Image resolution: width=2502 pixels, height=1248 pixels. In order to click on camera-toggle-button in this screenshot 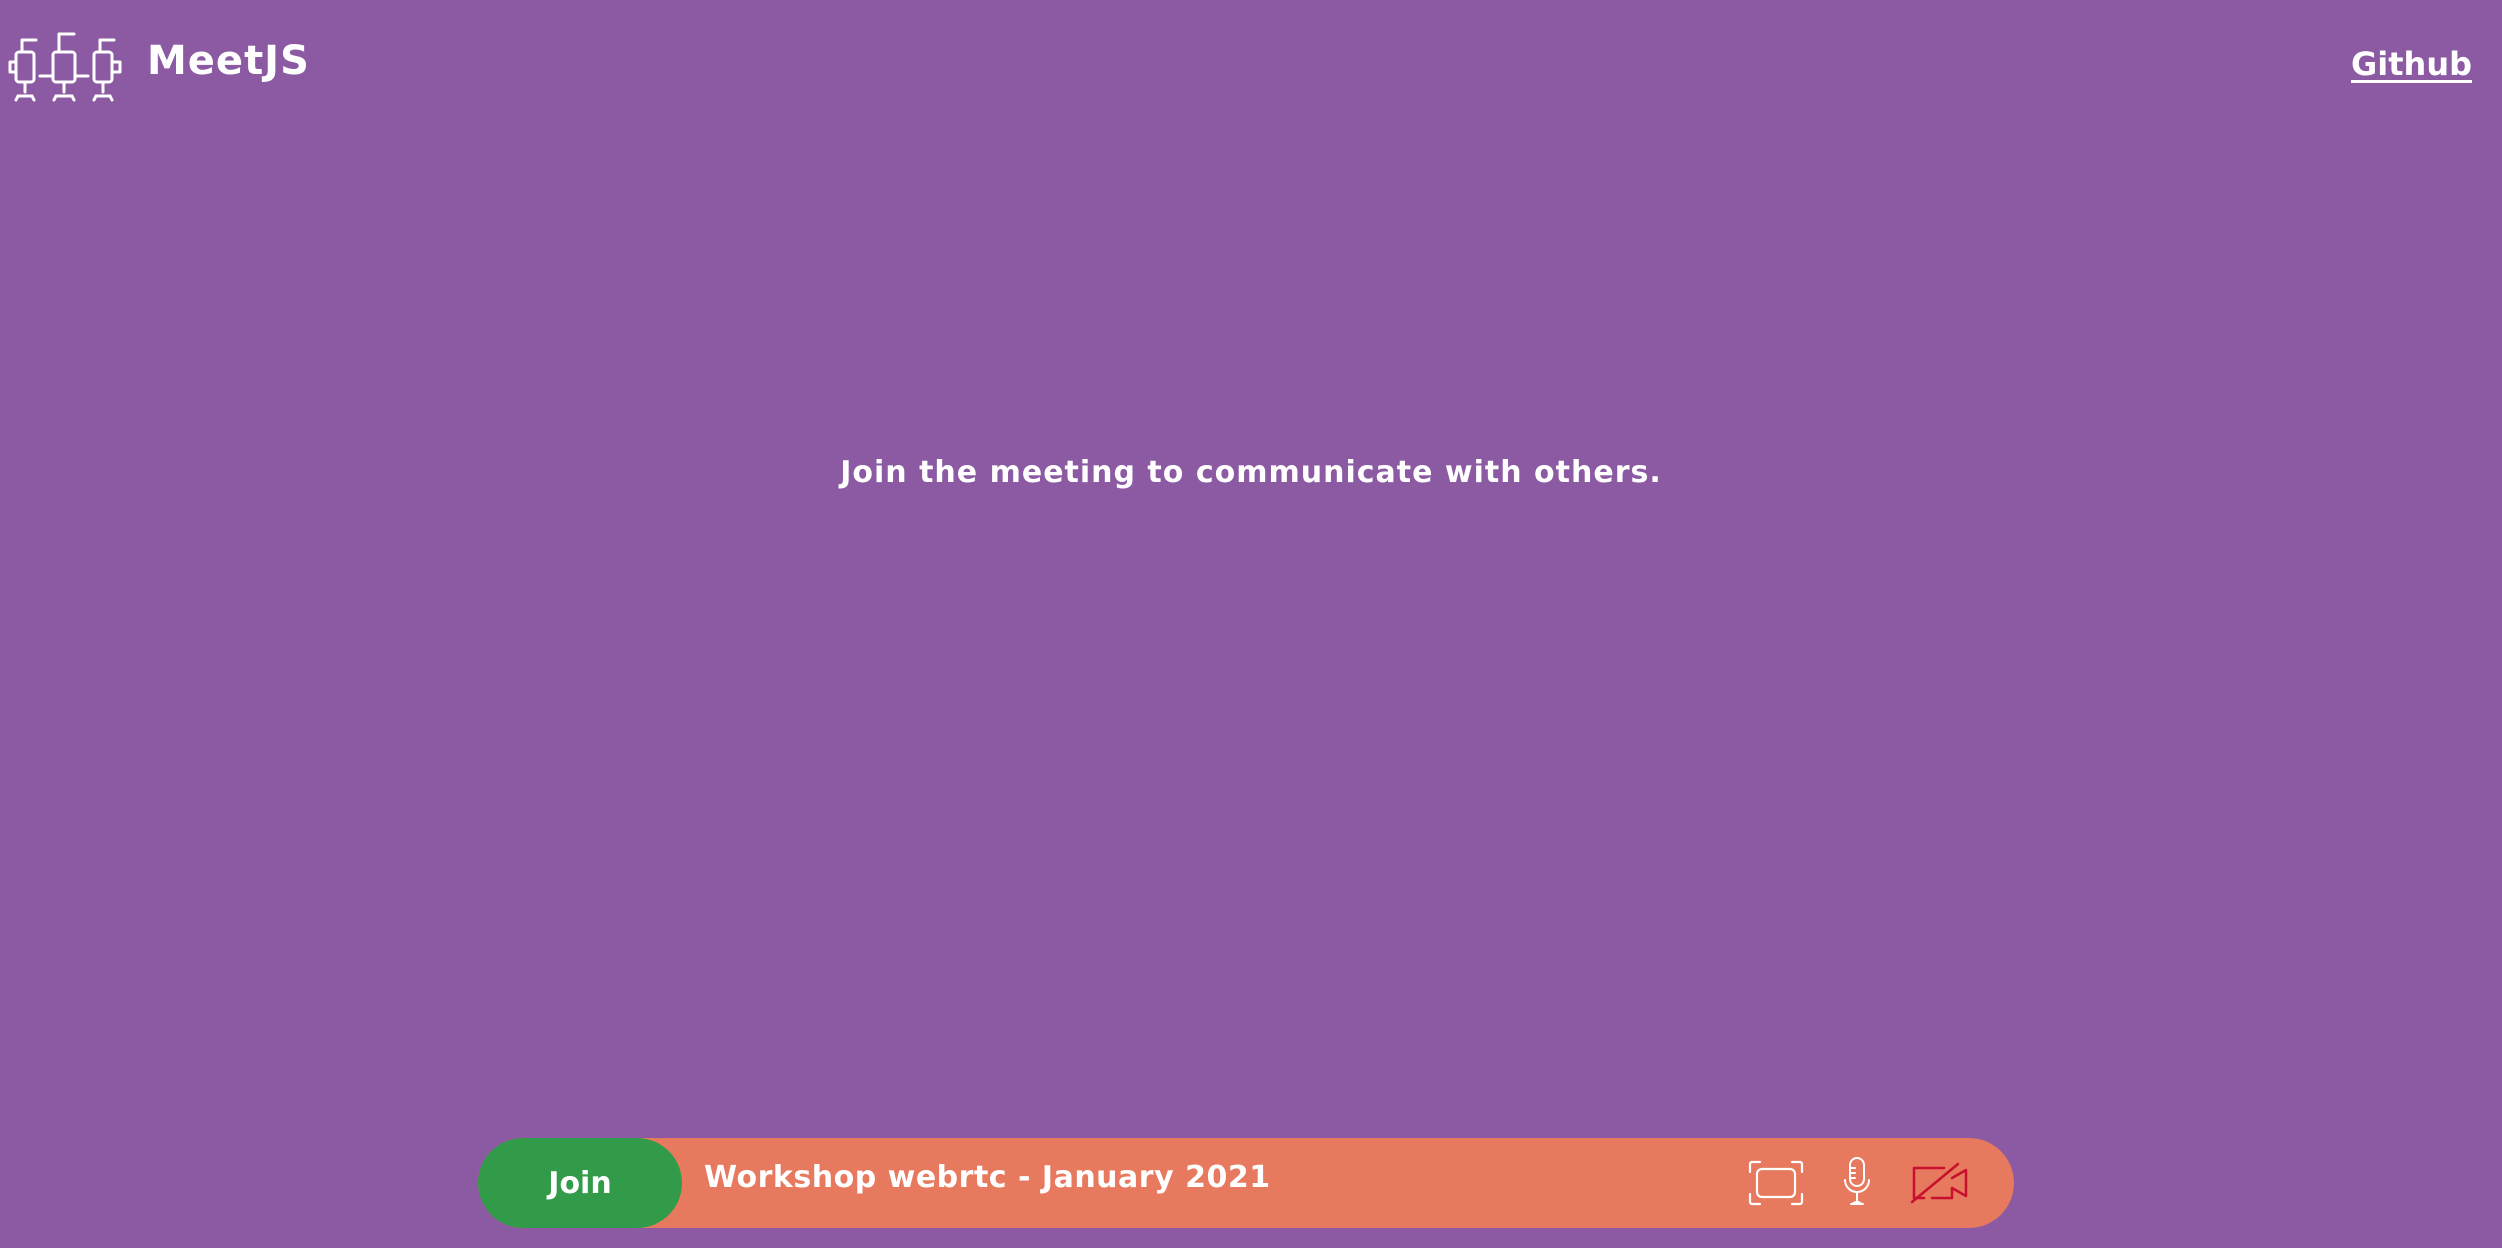, I will do `click(1940, 1183)`.